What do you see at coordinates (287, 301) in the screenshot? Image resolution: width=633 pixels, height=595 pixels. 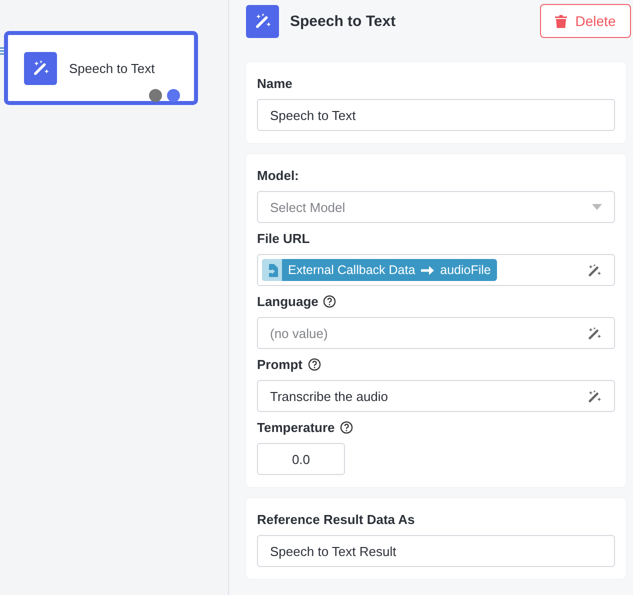 I see `field-label: Language` at bounding box center [287, 301].